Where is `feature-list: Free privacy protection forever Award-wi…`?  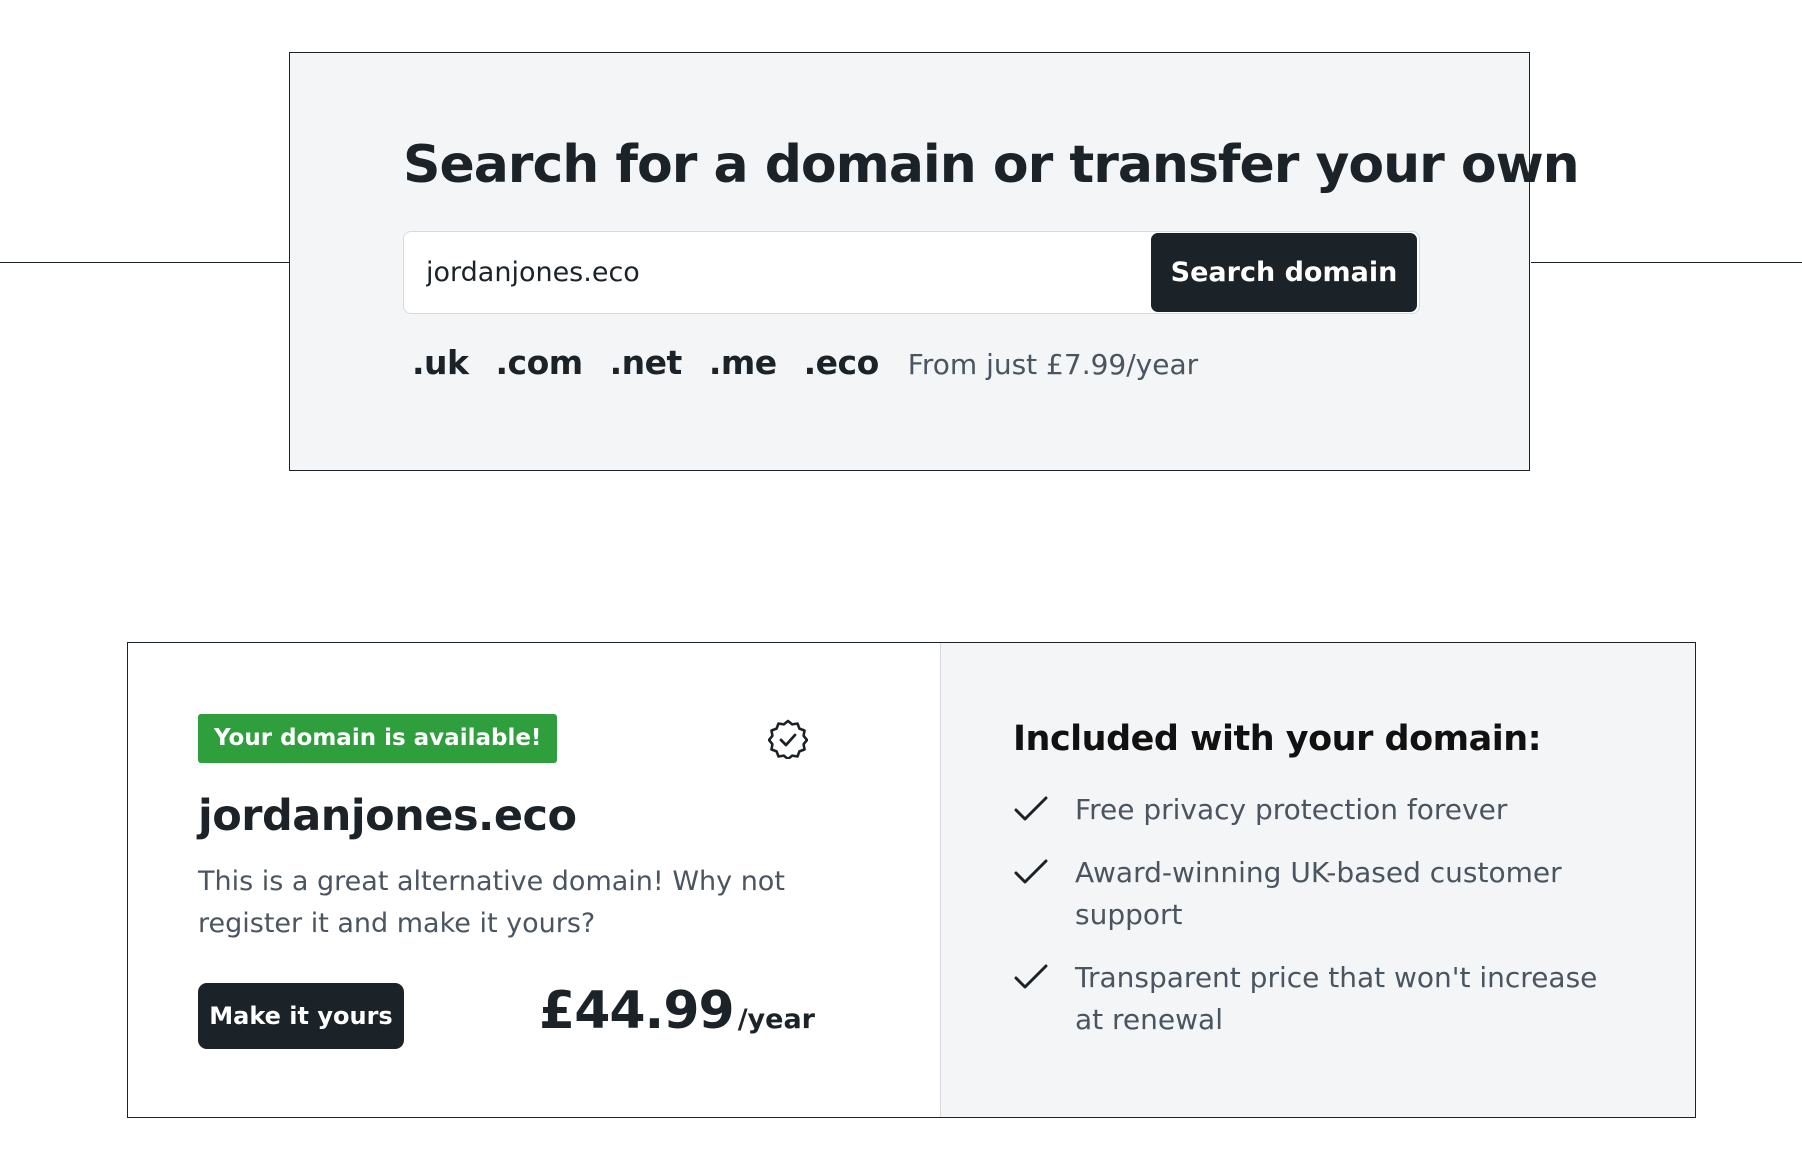 feature-list: Free privacy protection forever Award-wi… is located at coordinates (1323, 925).